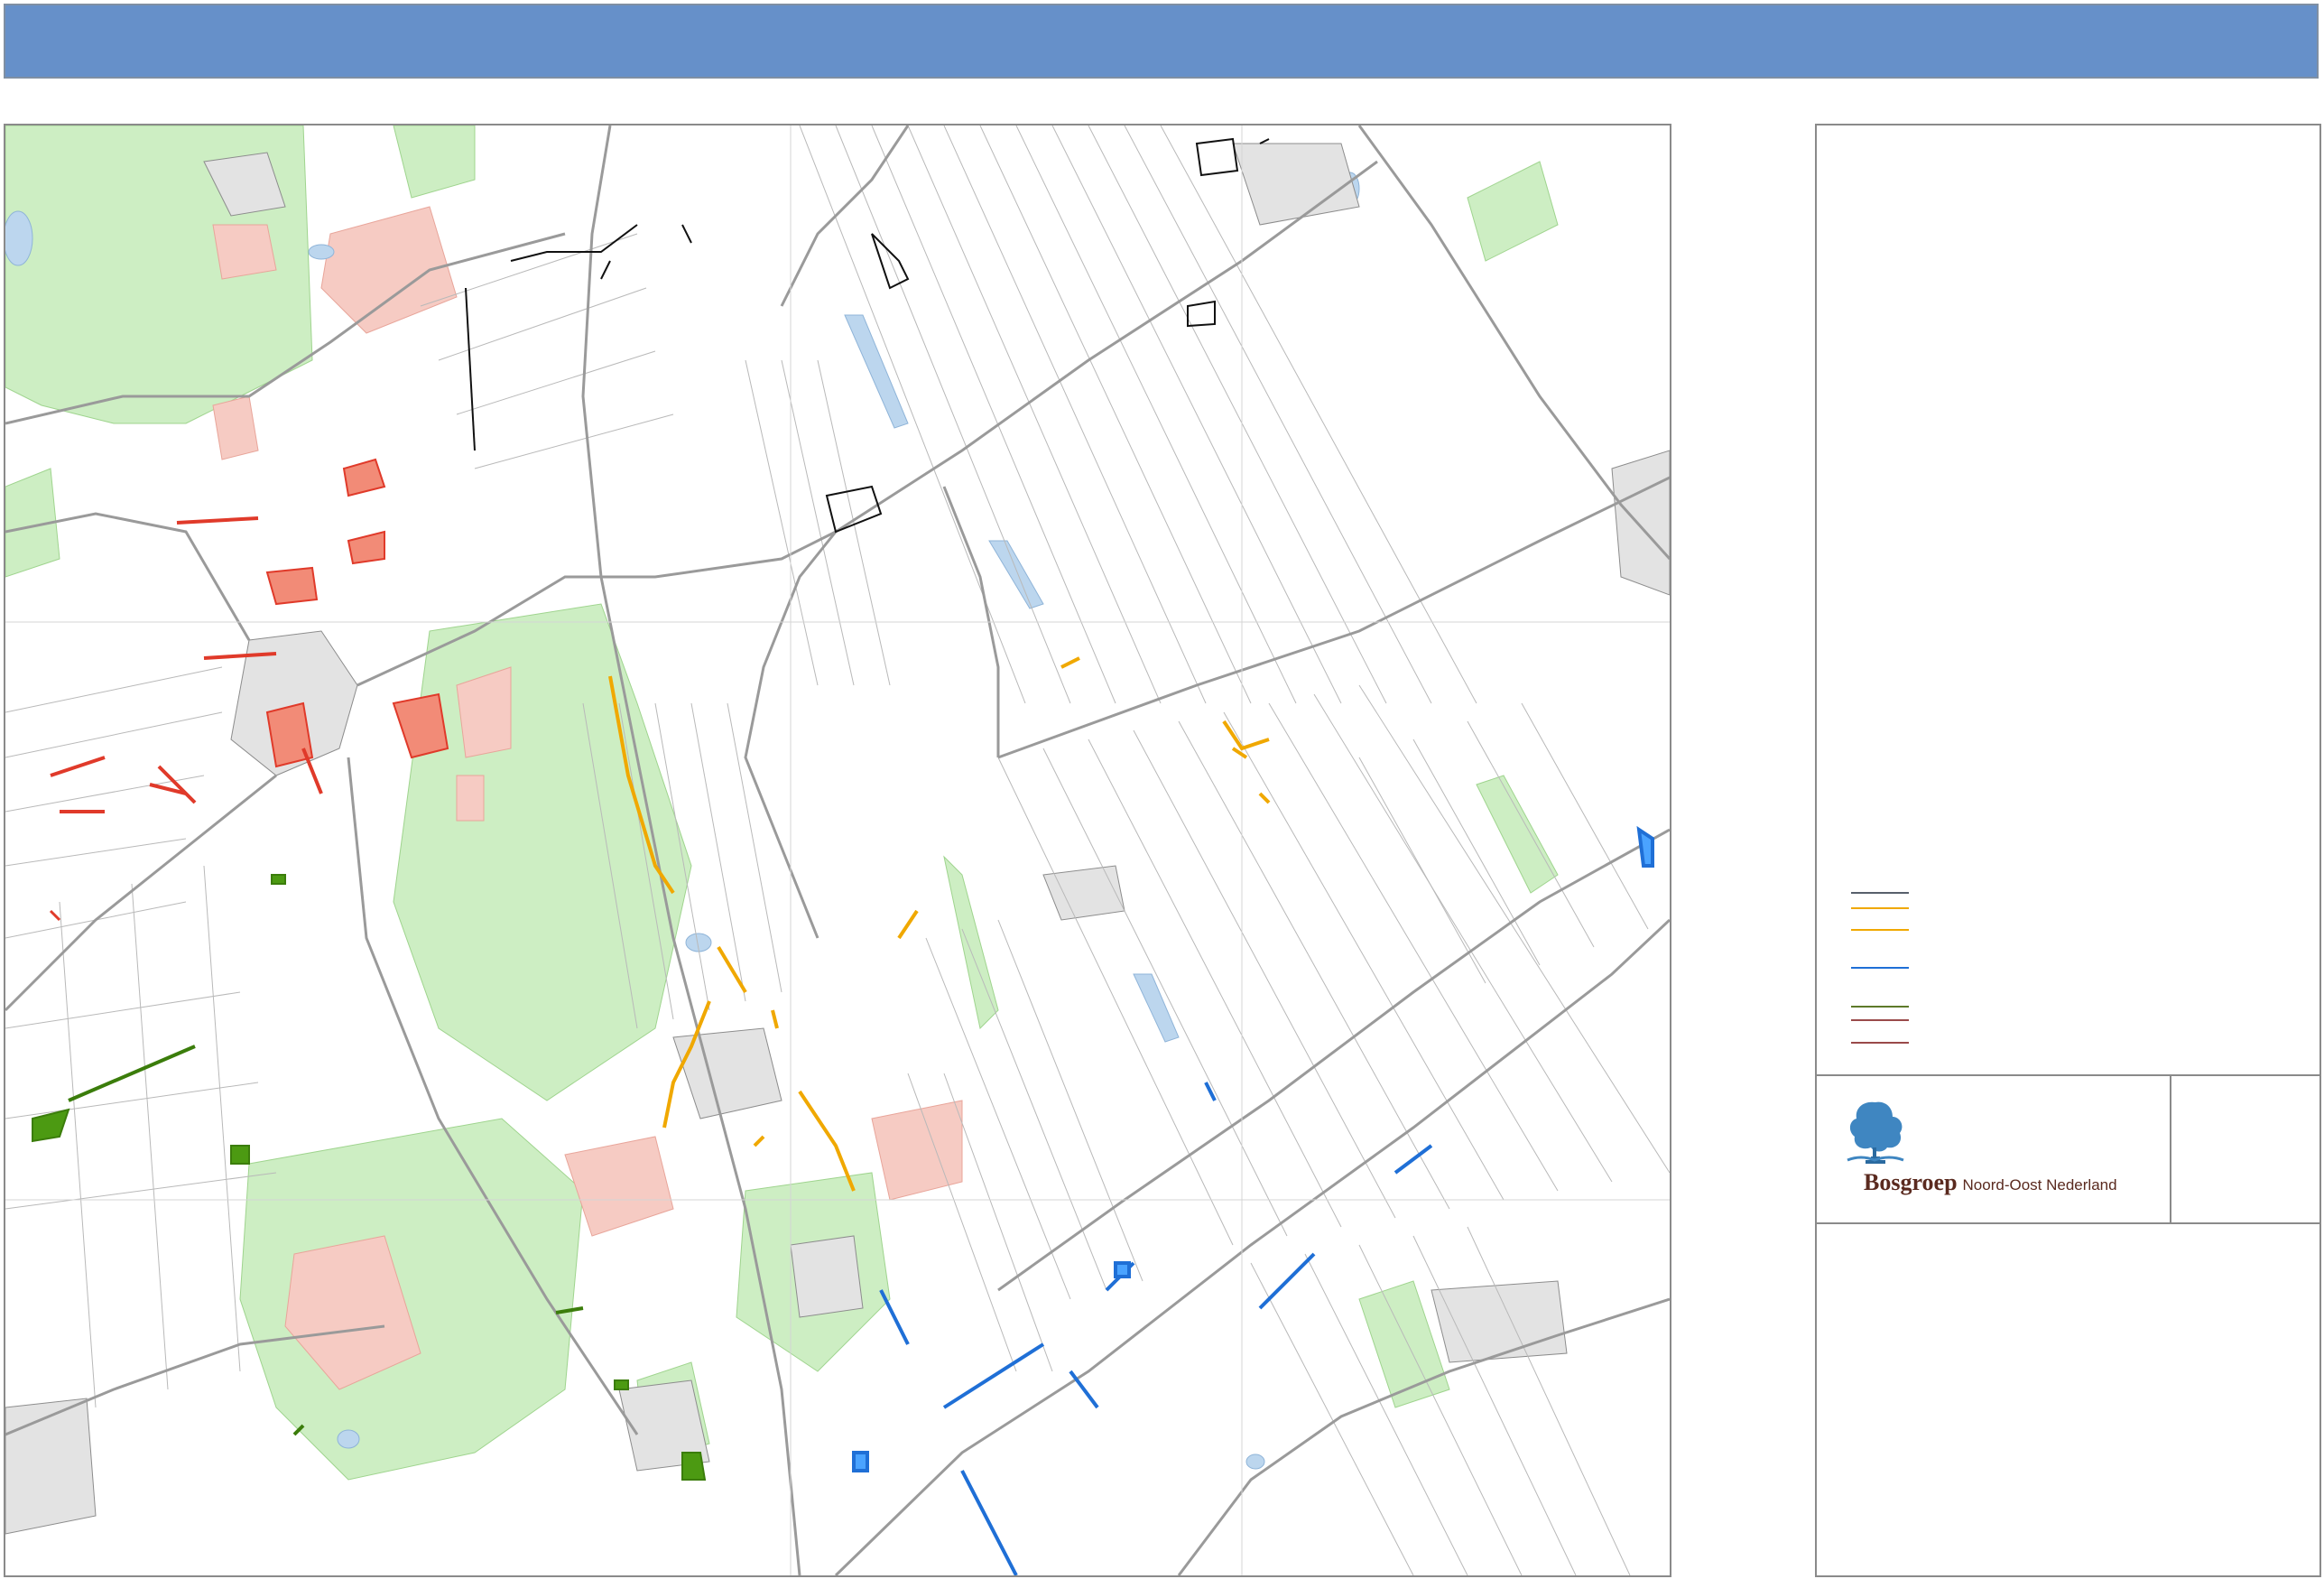 The height and width of the screenshot is (1579, 2324). What do you see at coordinates (2040, 1185) in the screenshot?
I see `logo-subtitle: Noord-Oost Nederland` at bounding box center [2040, 1185].